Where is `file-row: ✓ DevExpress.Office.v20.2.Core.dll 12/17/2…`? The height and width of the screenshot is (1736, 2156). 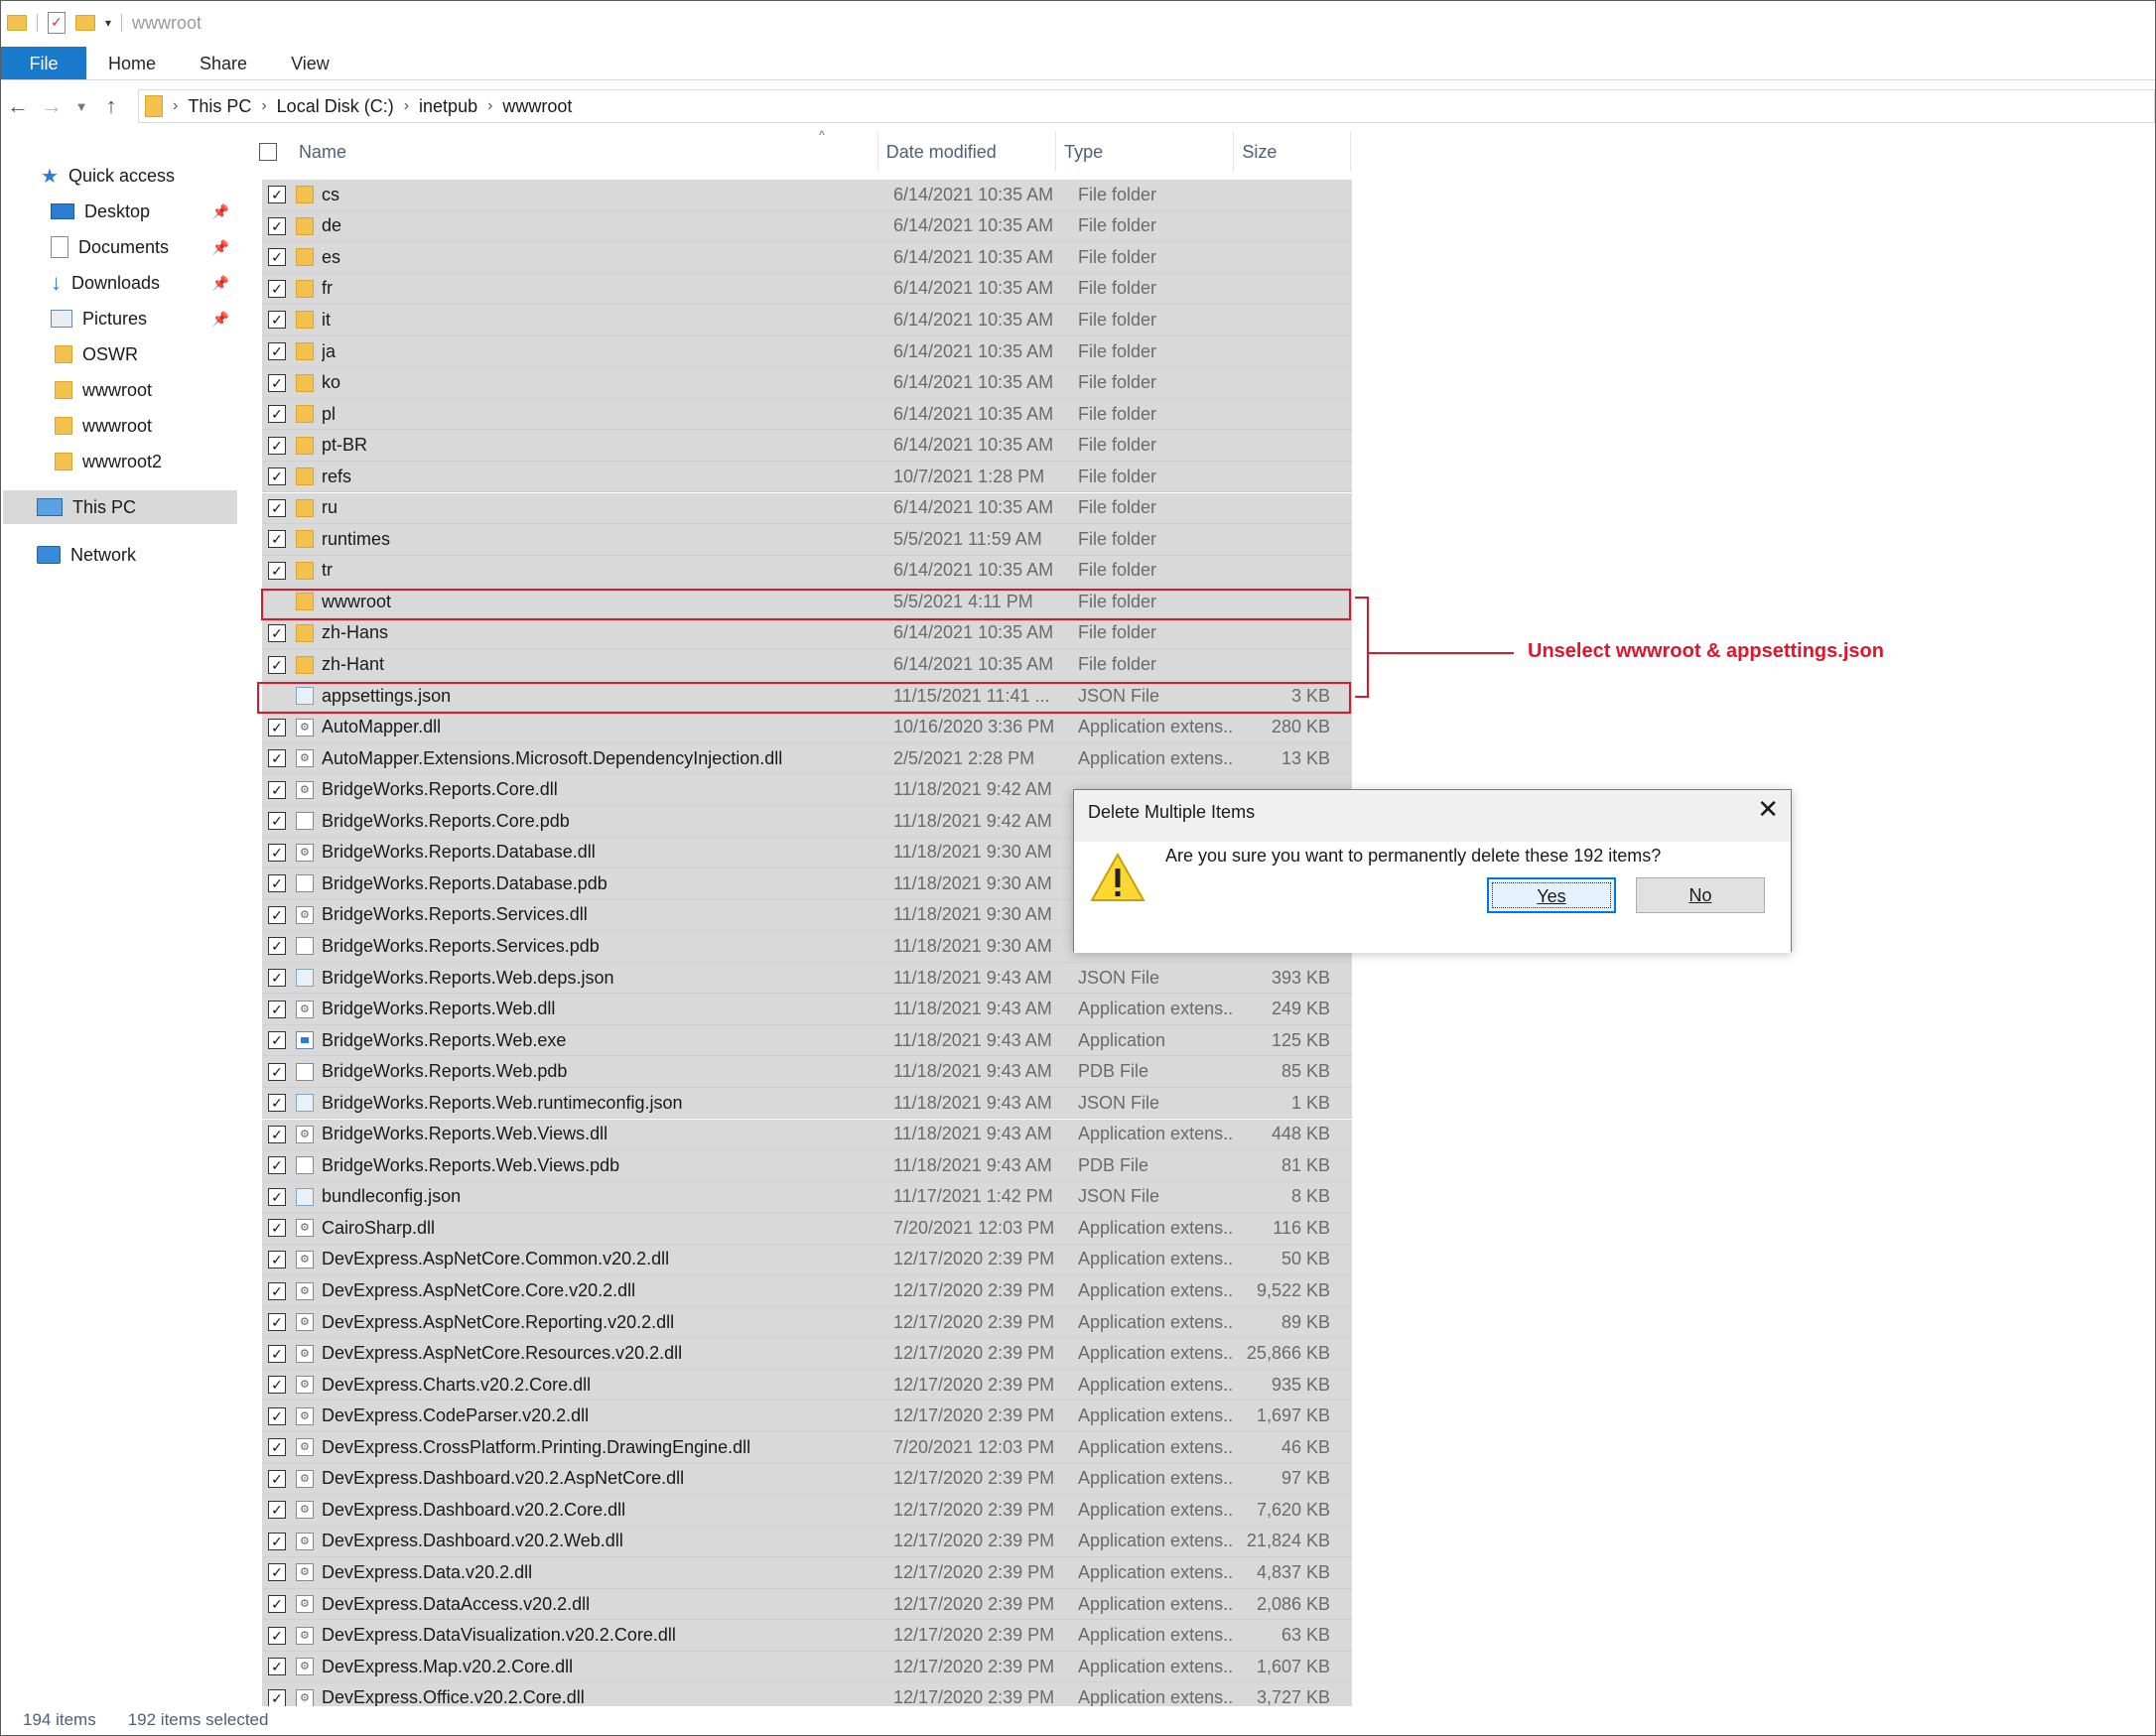 file-row: ✓ DevExpress.Office.v20.2.Core.dll 12/17/2… is located at coordinates (807, 1694).